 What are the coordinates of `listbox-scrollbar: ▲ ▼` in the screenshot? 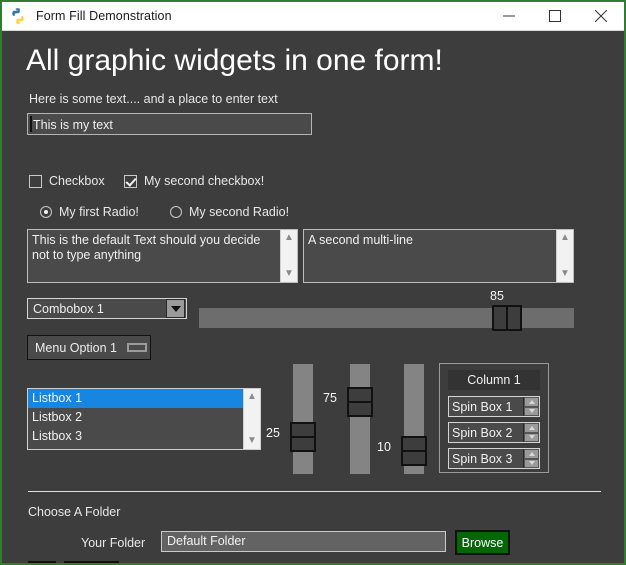 It's located at (251, 419).